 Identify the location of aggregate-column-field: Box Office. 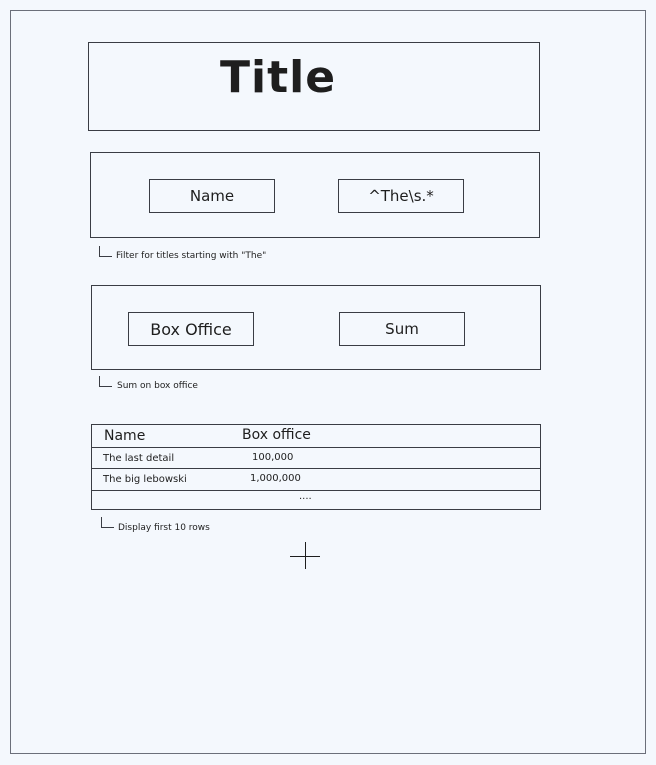
(191, 329).